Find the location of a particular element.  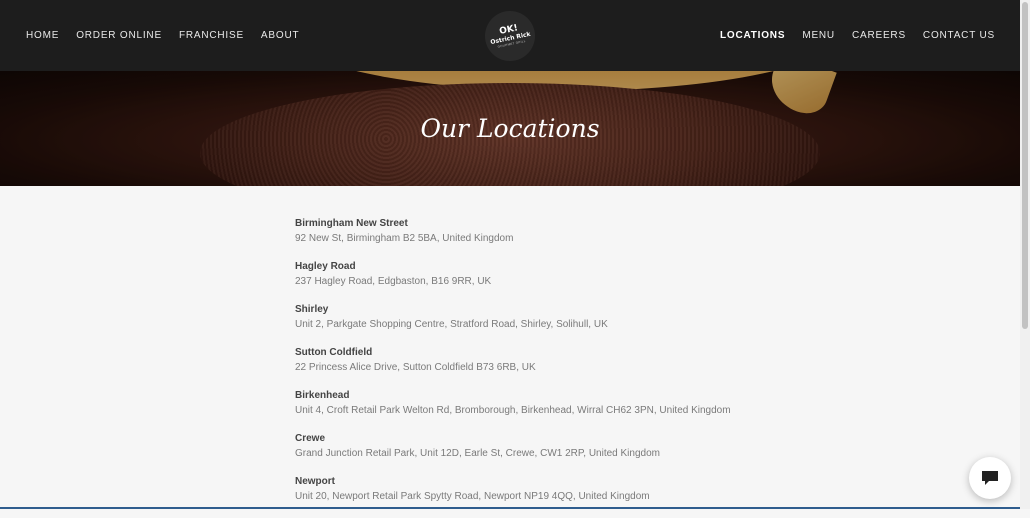

nav-careers: CAREERS is located at coordinates (879, 35).